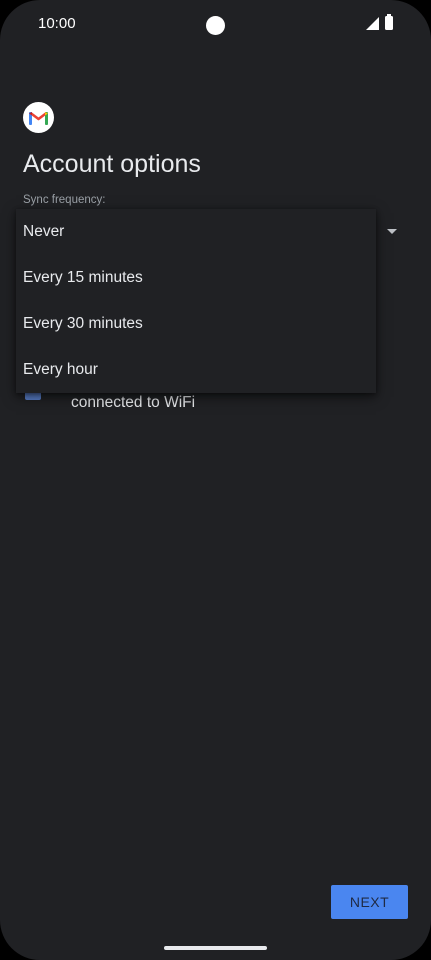  I want to click on page-title: Account options, so click(112, 164).